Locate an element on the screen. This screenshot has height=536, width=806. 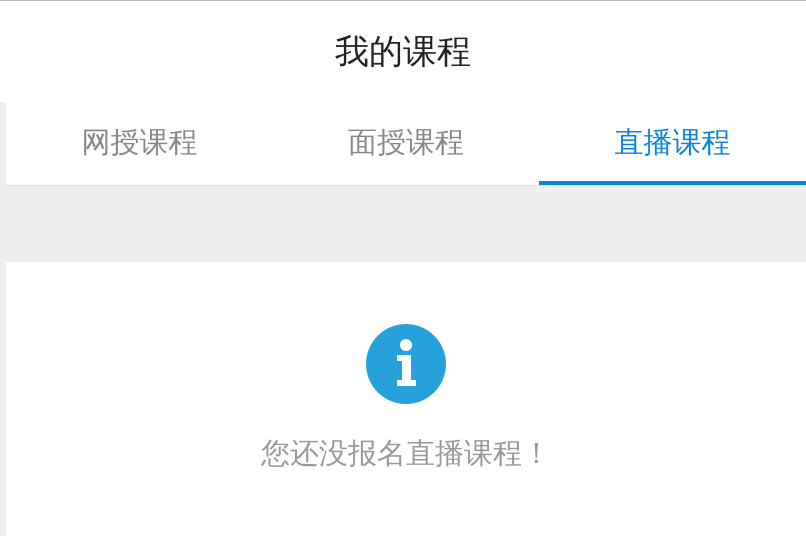
tab: 直播课程 is located at coordinates (672, 143).